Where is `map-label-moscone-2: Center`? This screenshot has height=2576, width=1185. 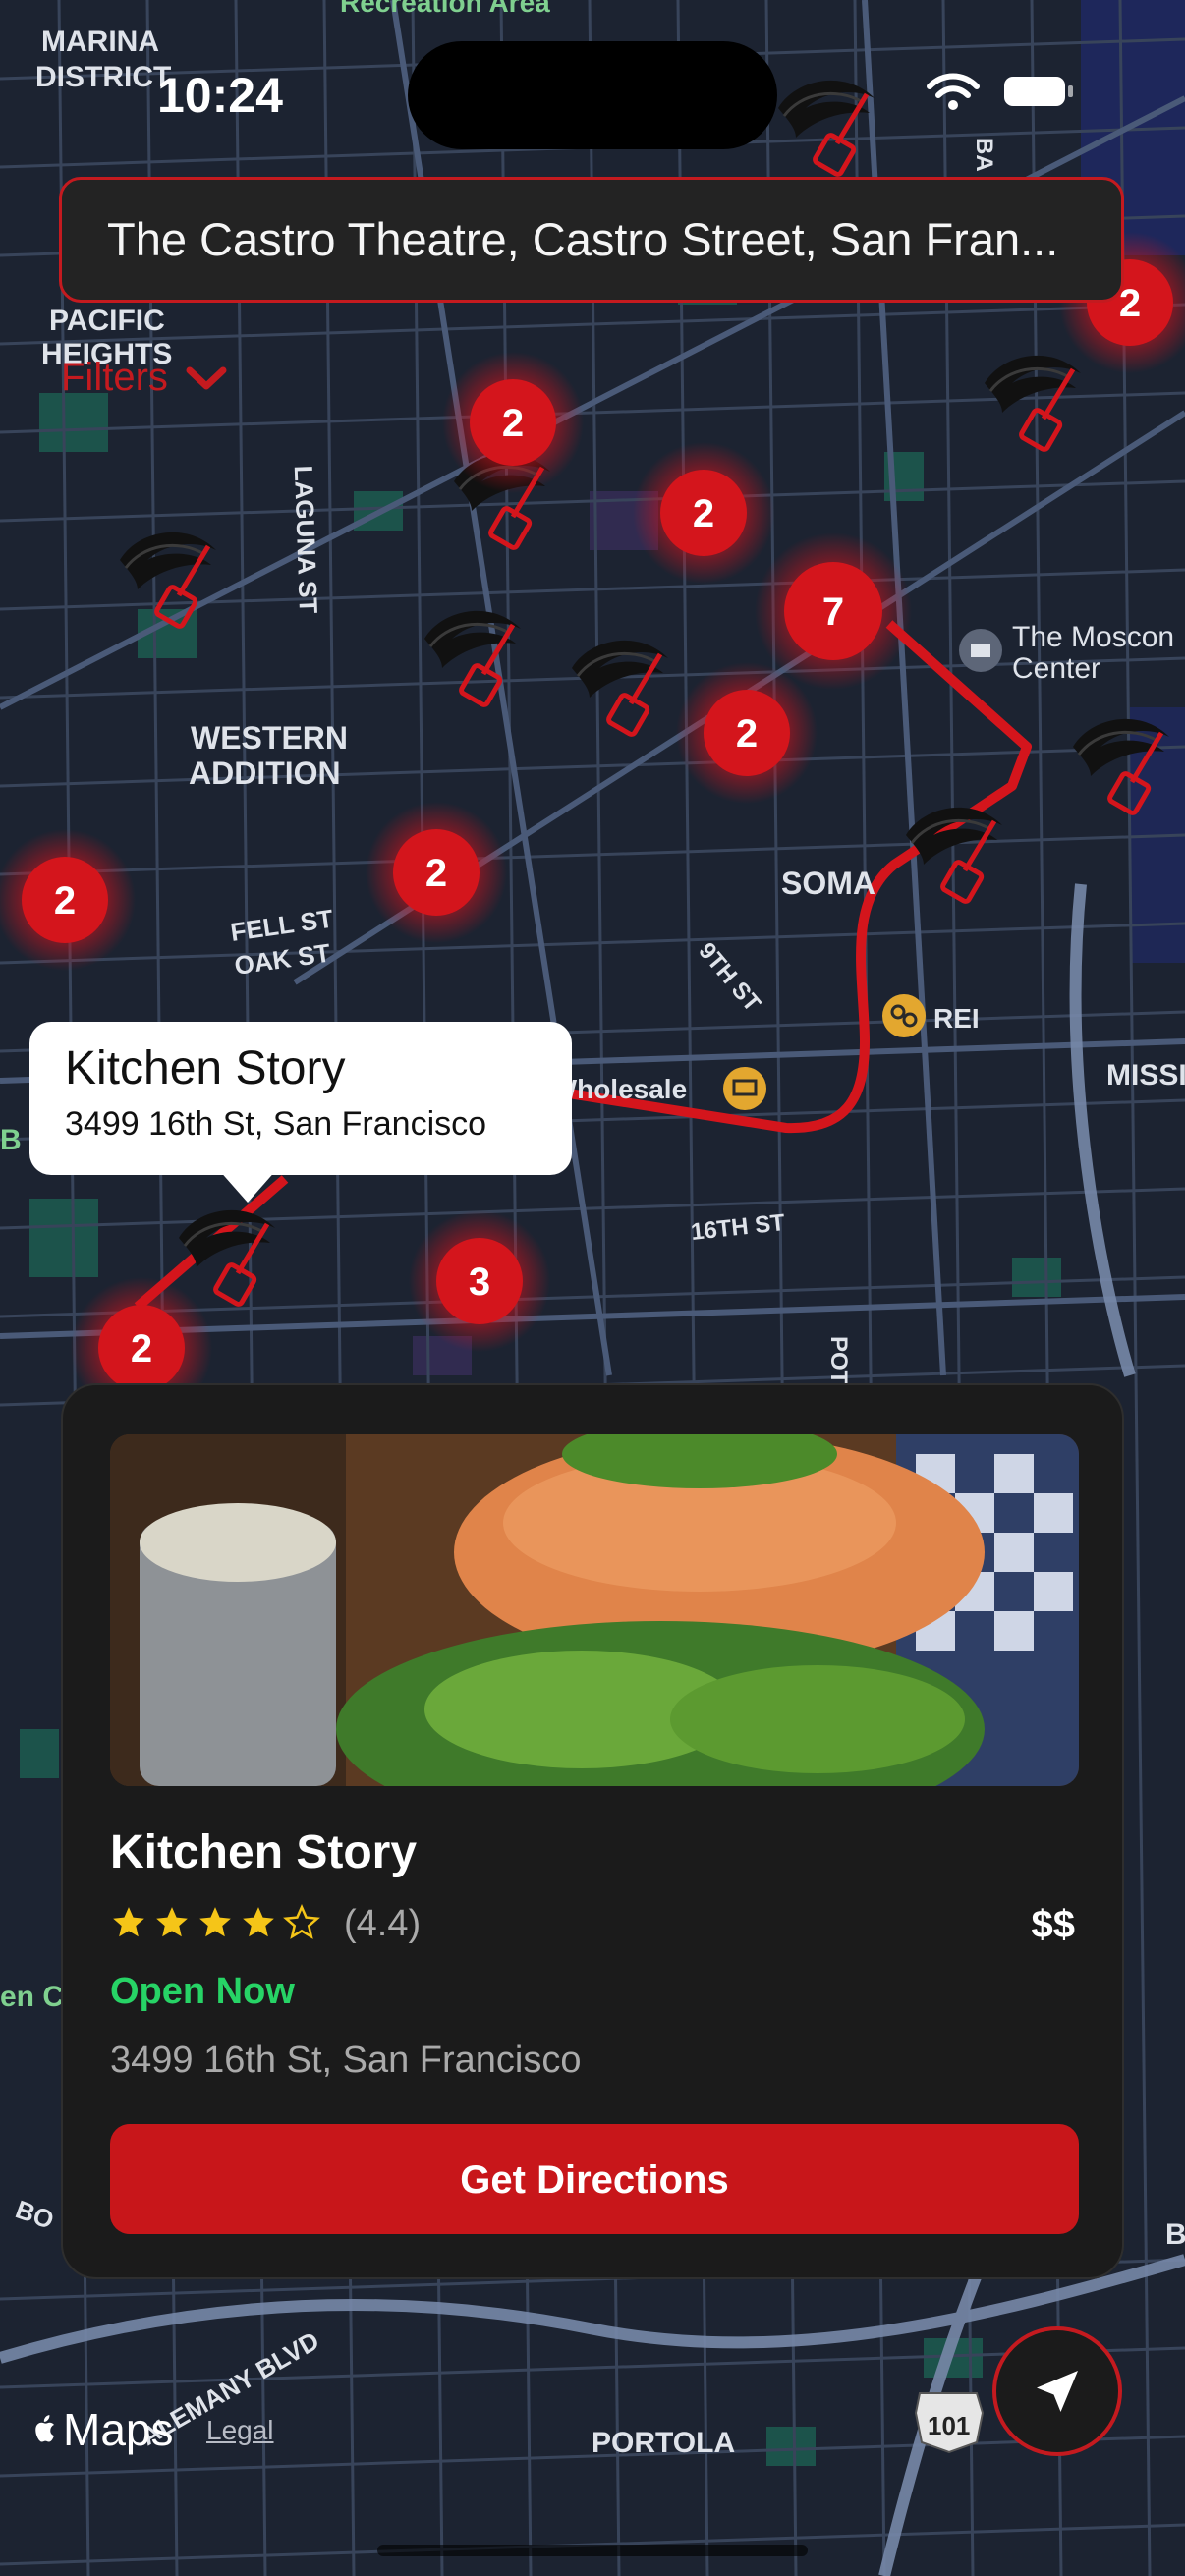
map-label-moscone-2: Center is located at coordinates (1056, 668).